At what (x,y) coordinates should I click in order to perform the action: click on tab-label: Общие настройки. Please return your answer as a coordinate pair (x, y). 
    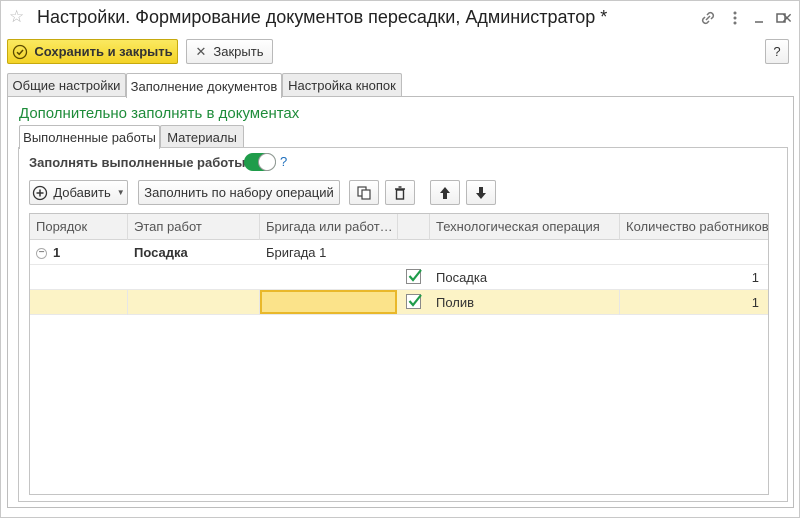
    Looking at the image, I should click on (66, 85).